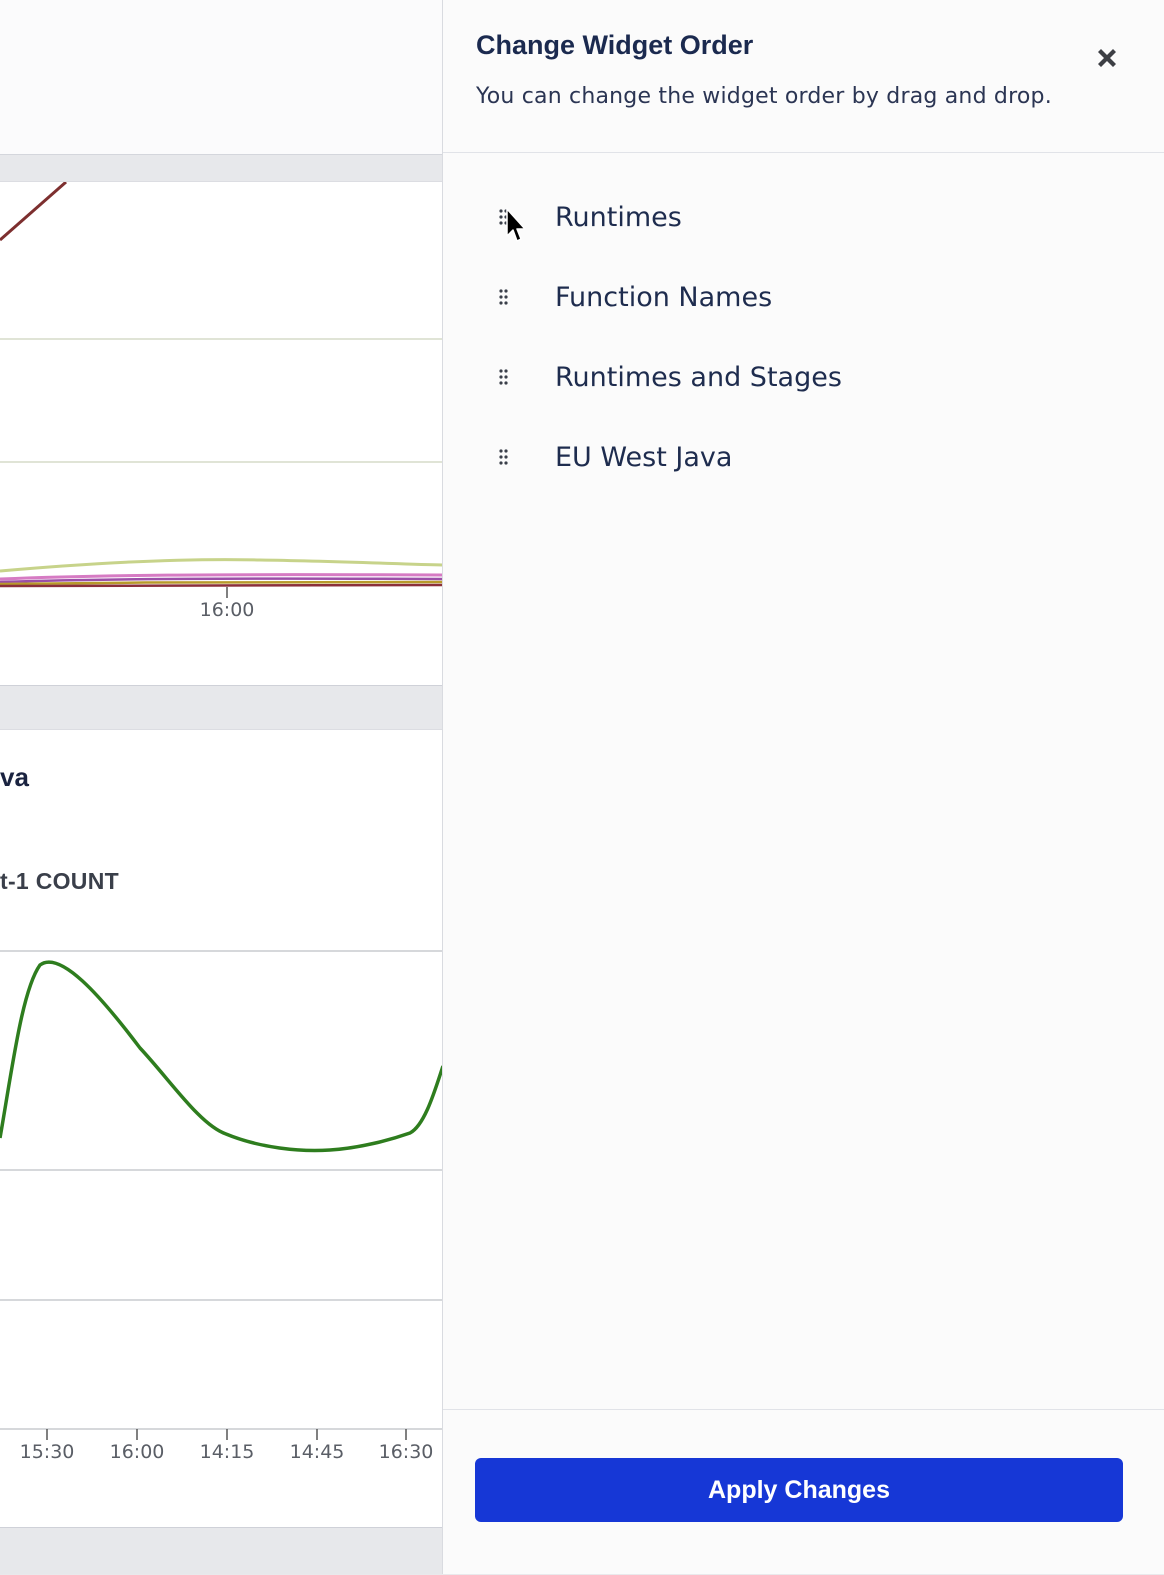  Describe the element at coordinates (803, 218) in the screenshot. I see `list-item-runtimes: Runtimes` at that location.